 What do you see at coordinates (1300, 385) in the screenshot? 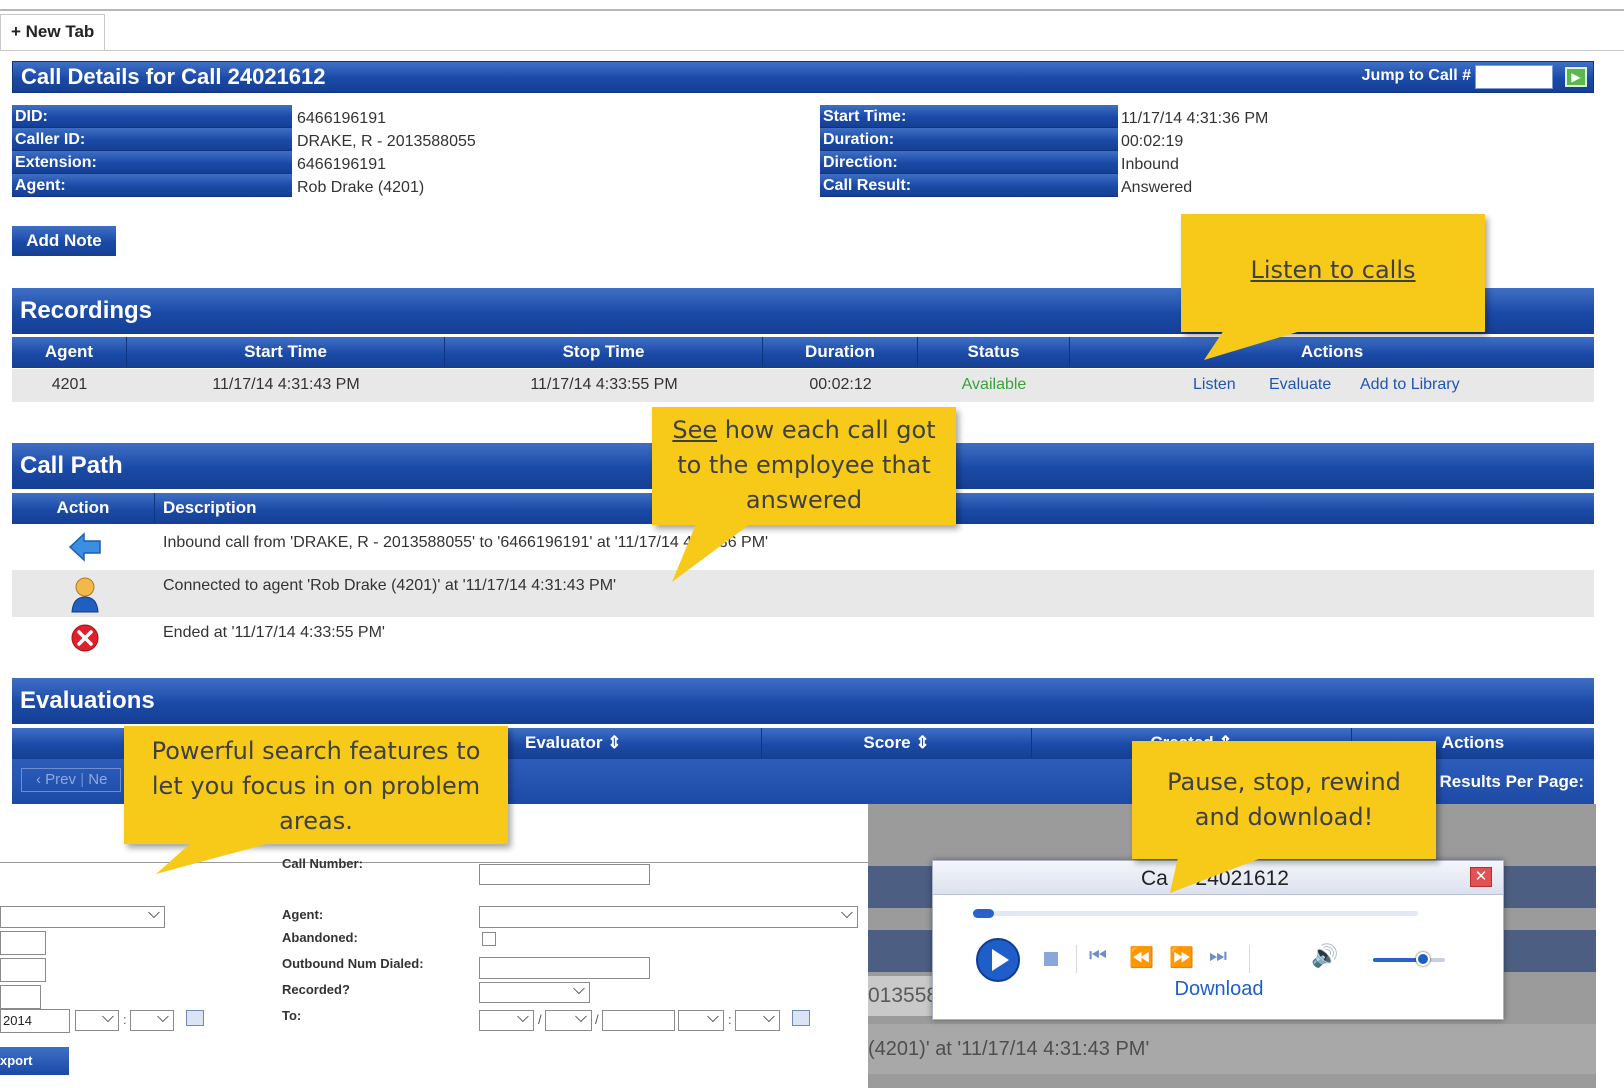
I see `evaluate-link: Evaluate` at bounding box center [1300, 385].